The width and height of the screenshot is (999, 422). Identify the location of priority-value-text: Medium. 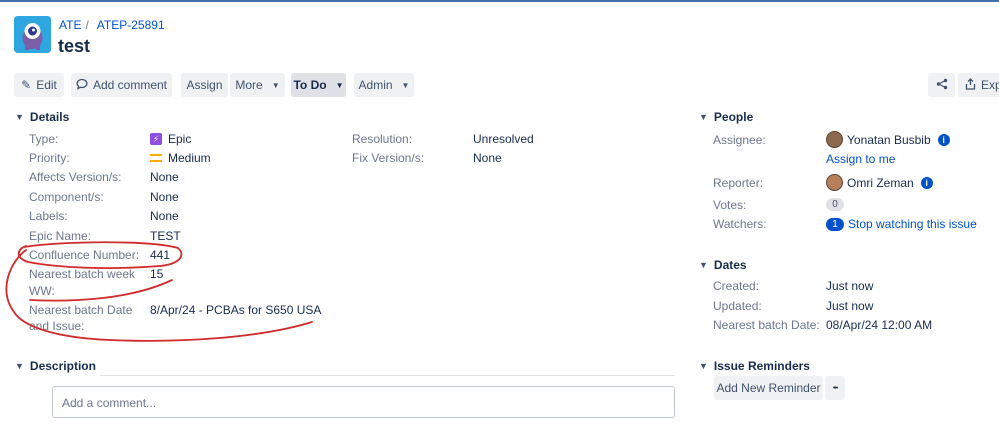
(189, 158).